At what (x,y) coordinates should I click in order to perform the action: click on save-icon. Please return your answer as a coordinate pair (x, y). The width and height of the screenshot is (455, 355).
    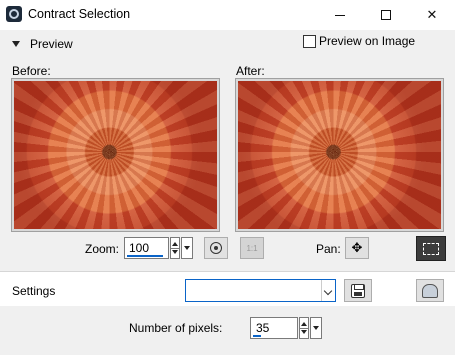
    Looking at the image, I should click on (358, 290).